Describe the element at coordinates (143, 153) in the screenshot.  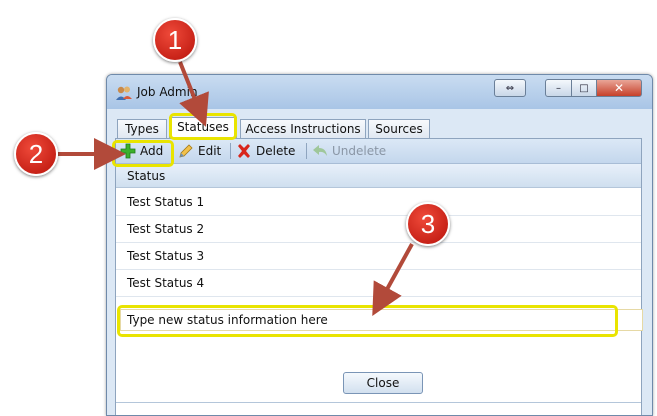
I see `highlight-add-button` at that location.